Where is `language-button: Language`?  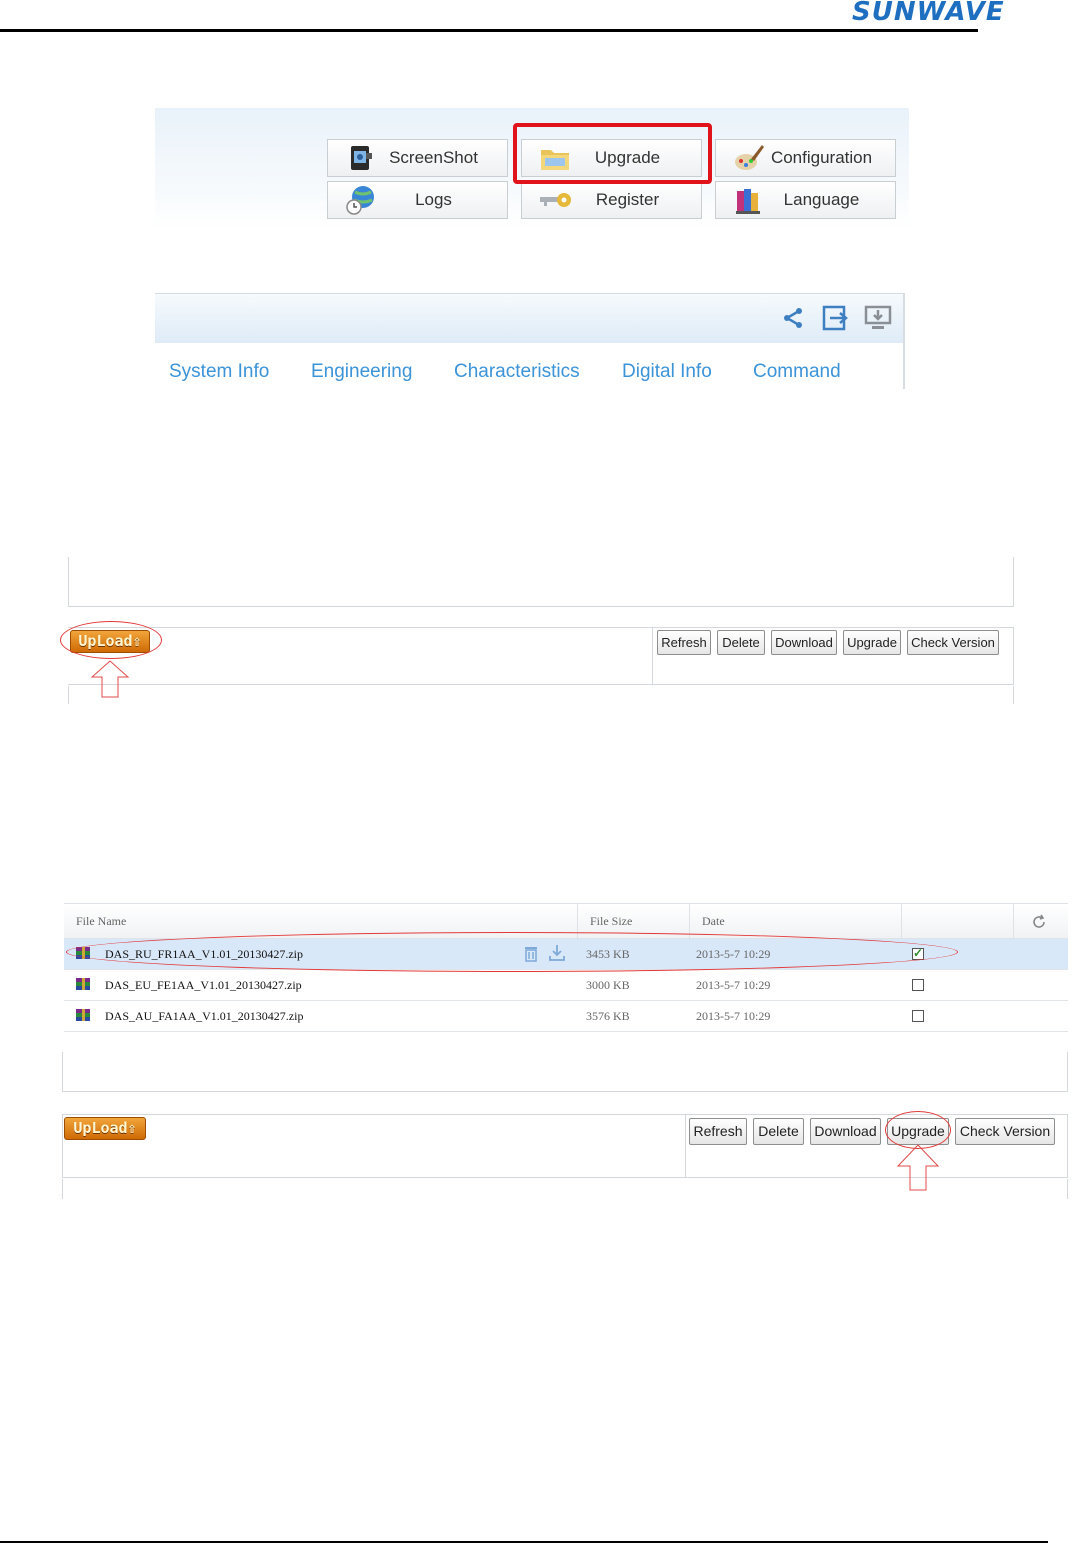
language-button: Language is located at coordinates (805, 200).